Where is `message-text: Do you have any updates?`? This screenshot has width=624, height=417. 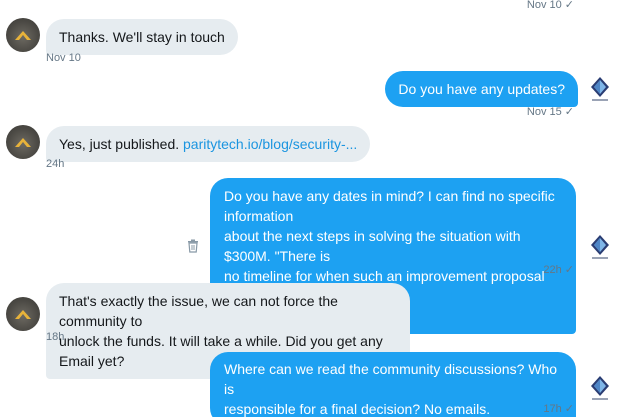 message-text: Do you have any updates? is located at coordinates (481, 89).